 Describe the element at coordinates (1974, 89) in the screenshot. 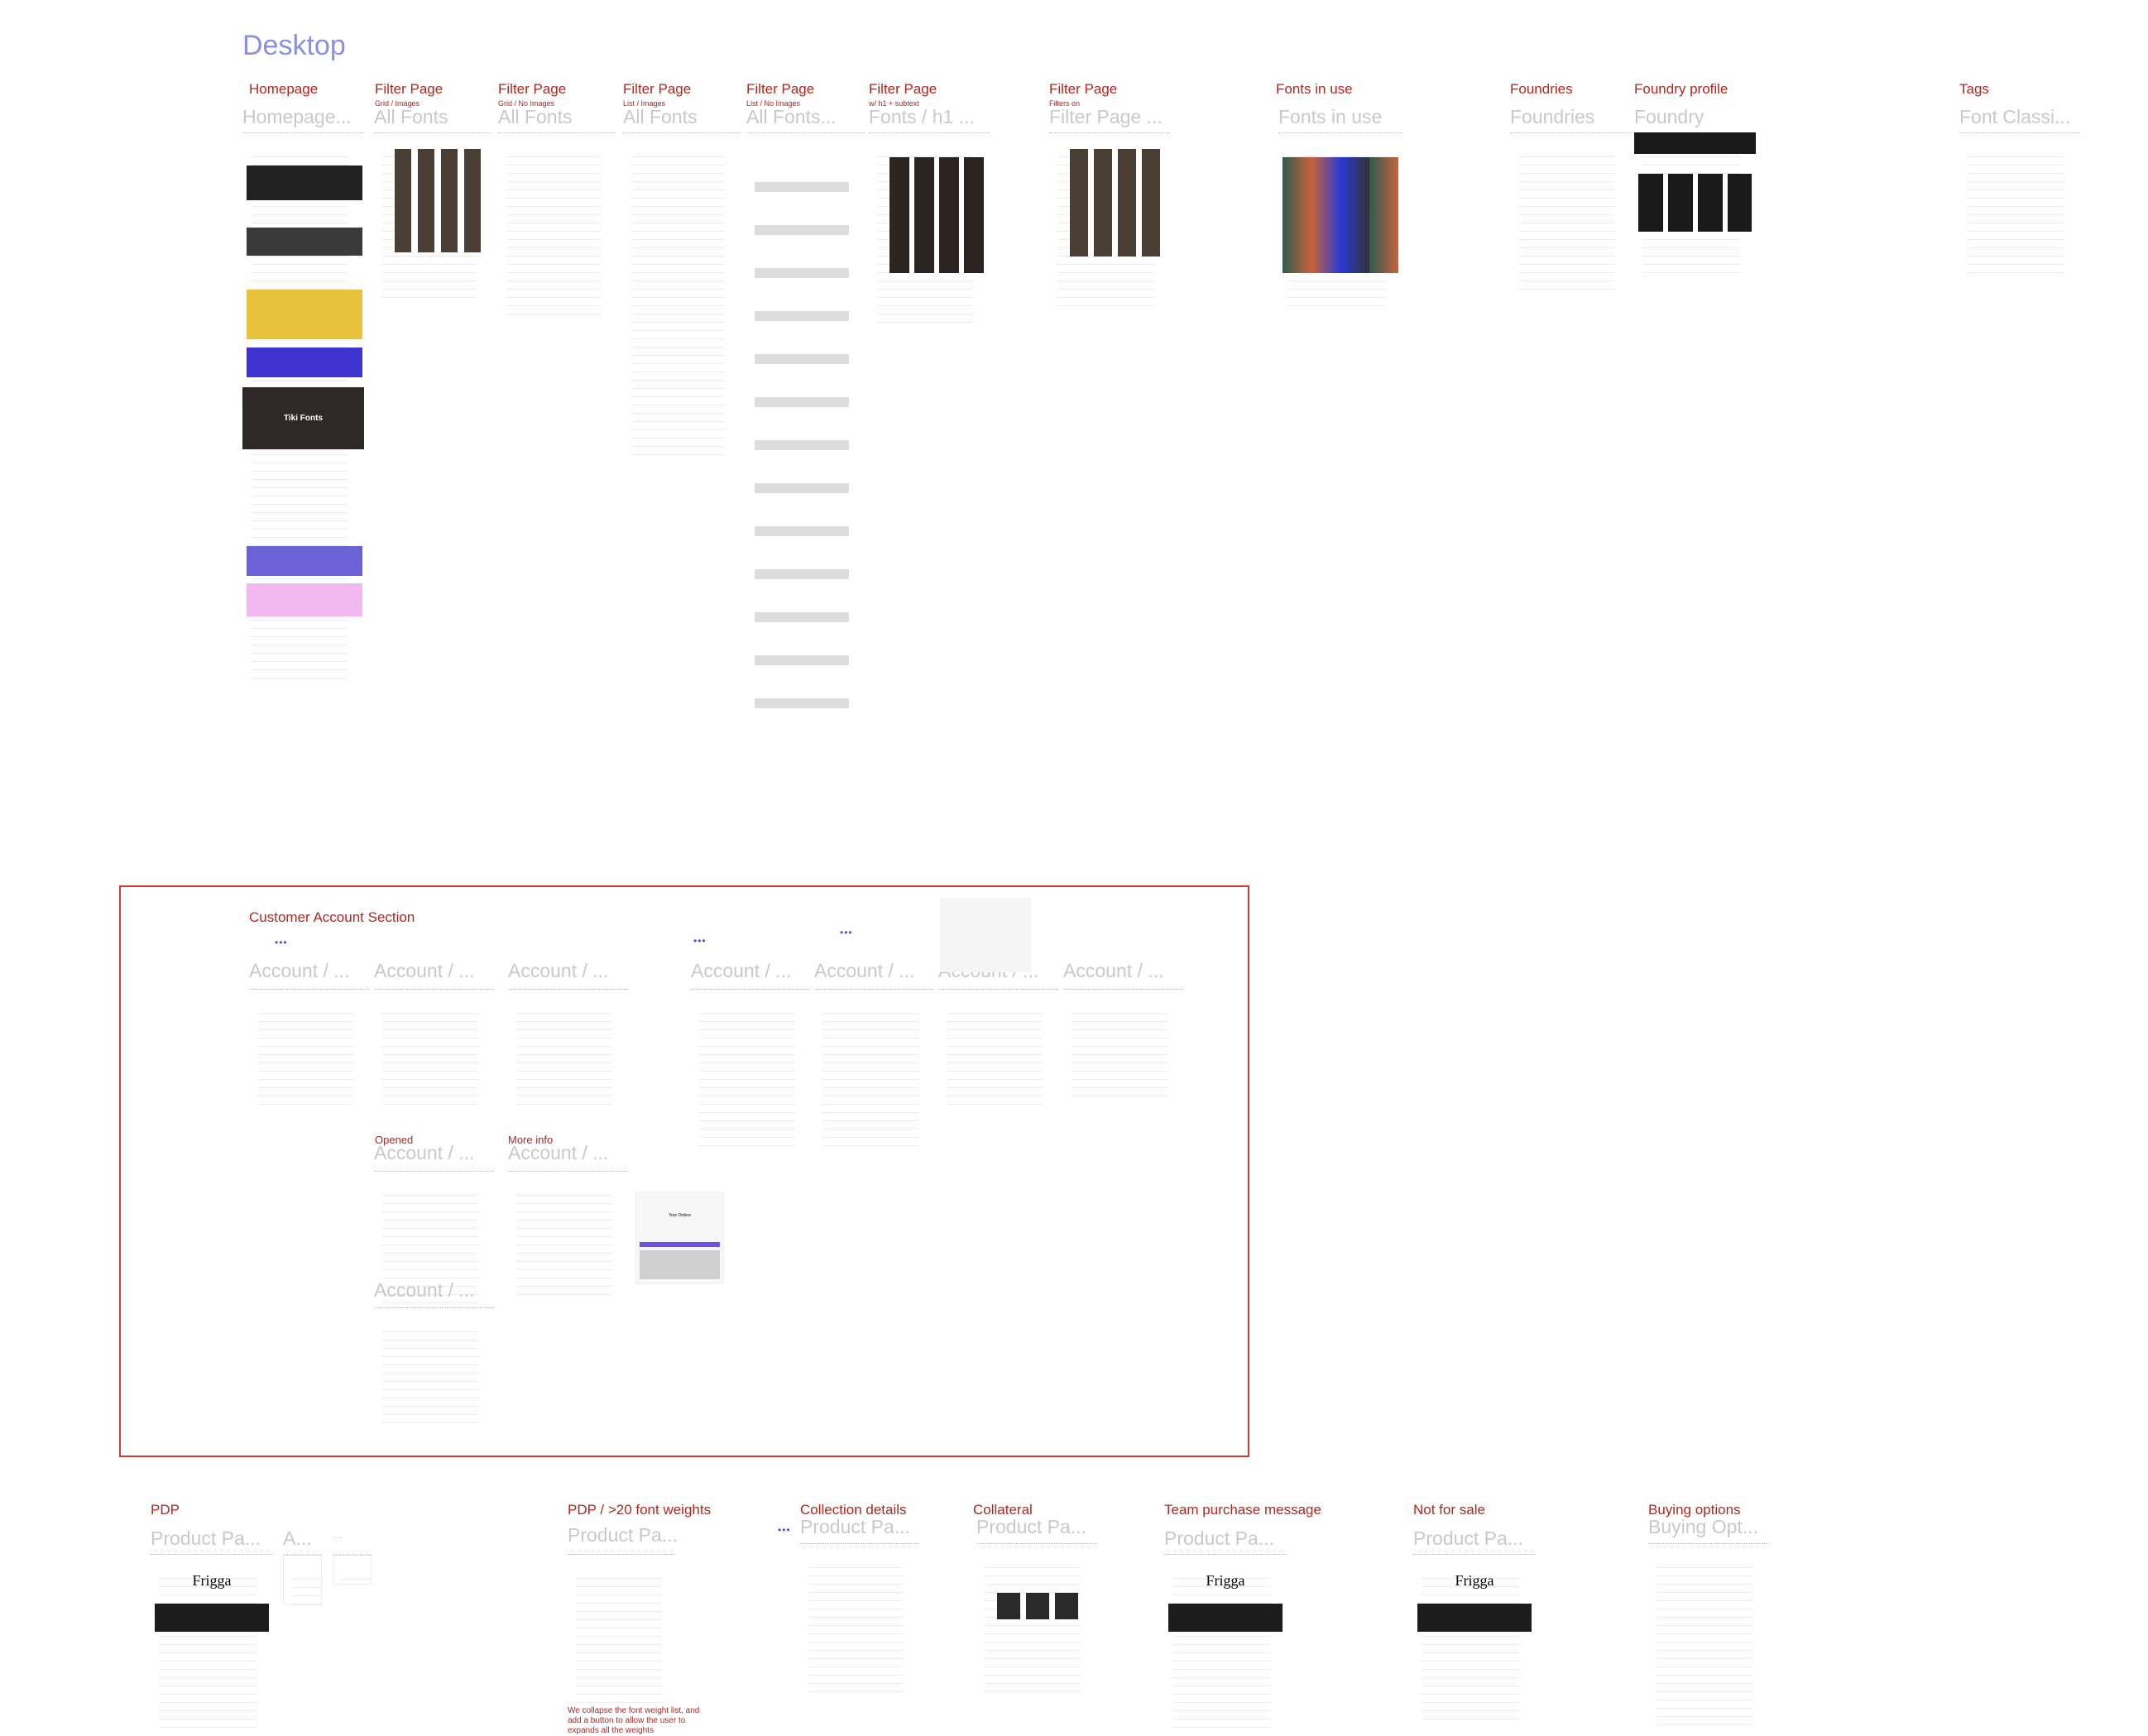

I see `section-label-tags: Tags` at that location.